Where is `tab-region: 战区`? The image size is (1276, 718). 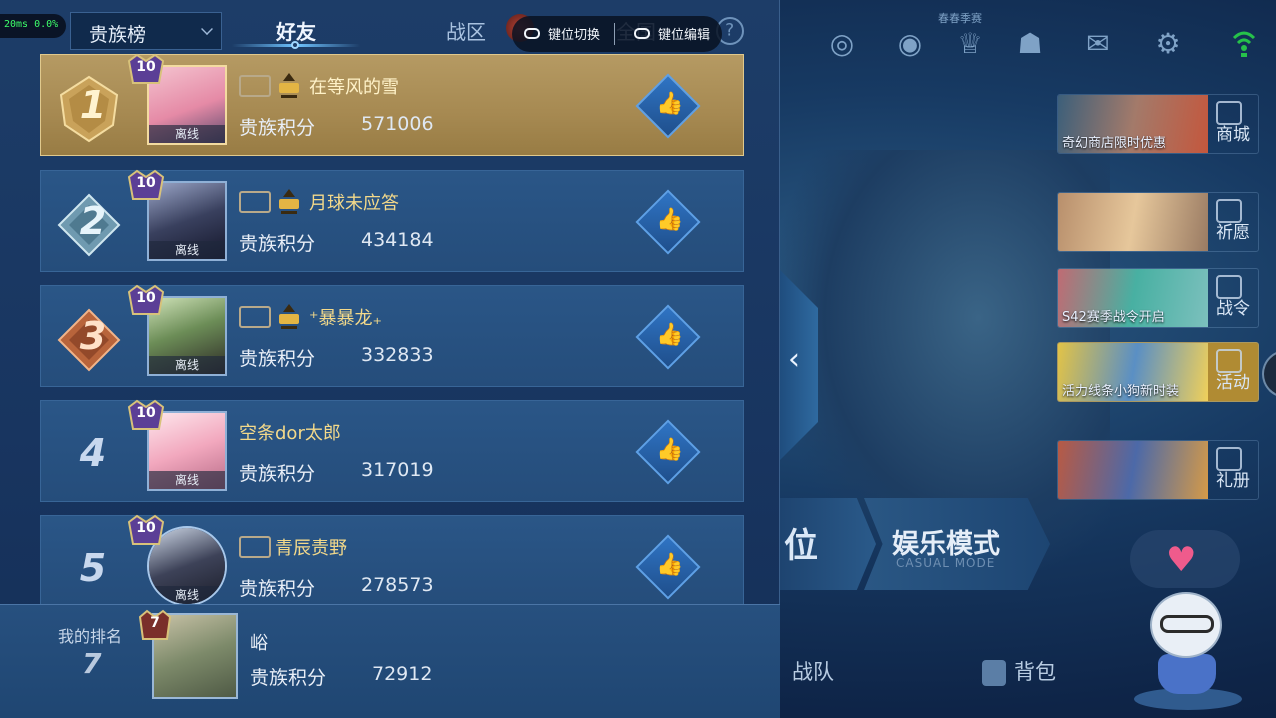
tab-region: 战区 is located at coordinates (466, 30).